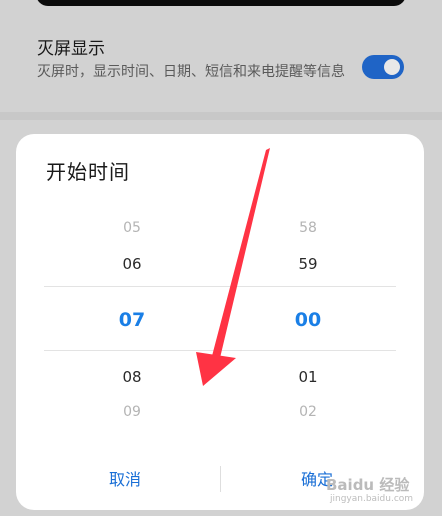 This screenshot has height=516, width=442. I want to click on cancel-button: 取消, so click(125, 480).